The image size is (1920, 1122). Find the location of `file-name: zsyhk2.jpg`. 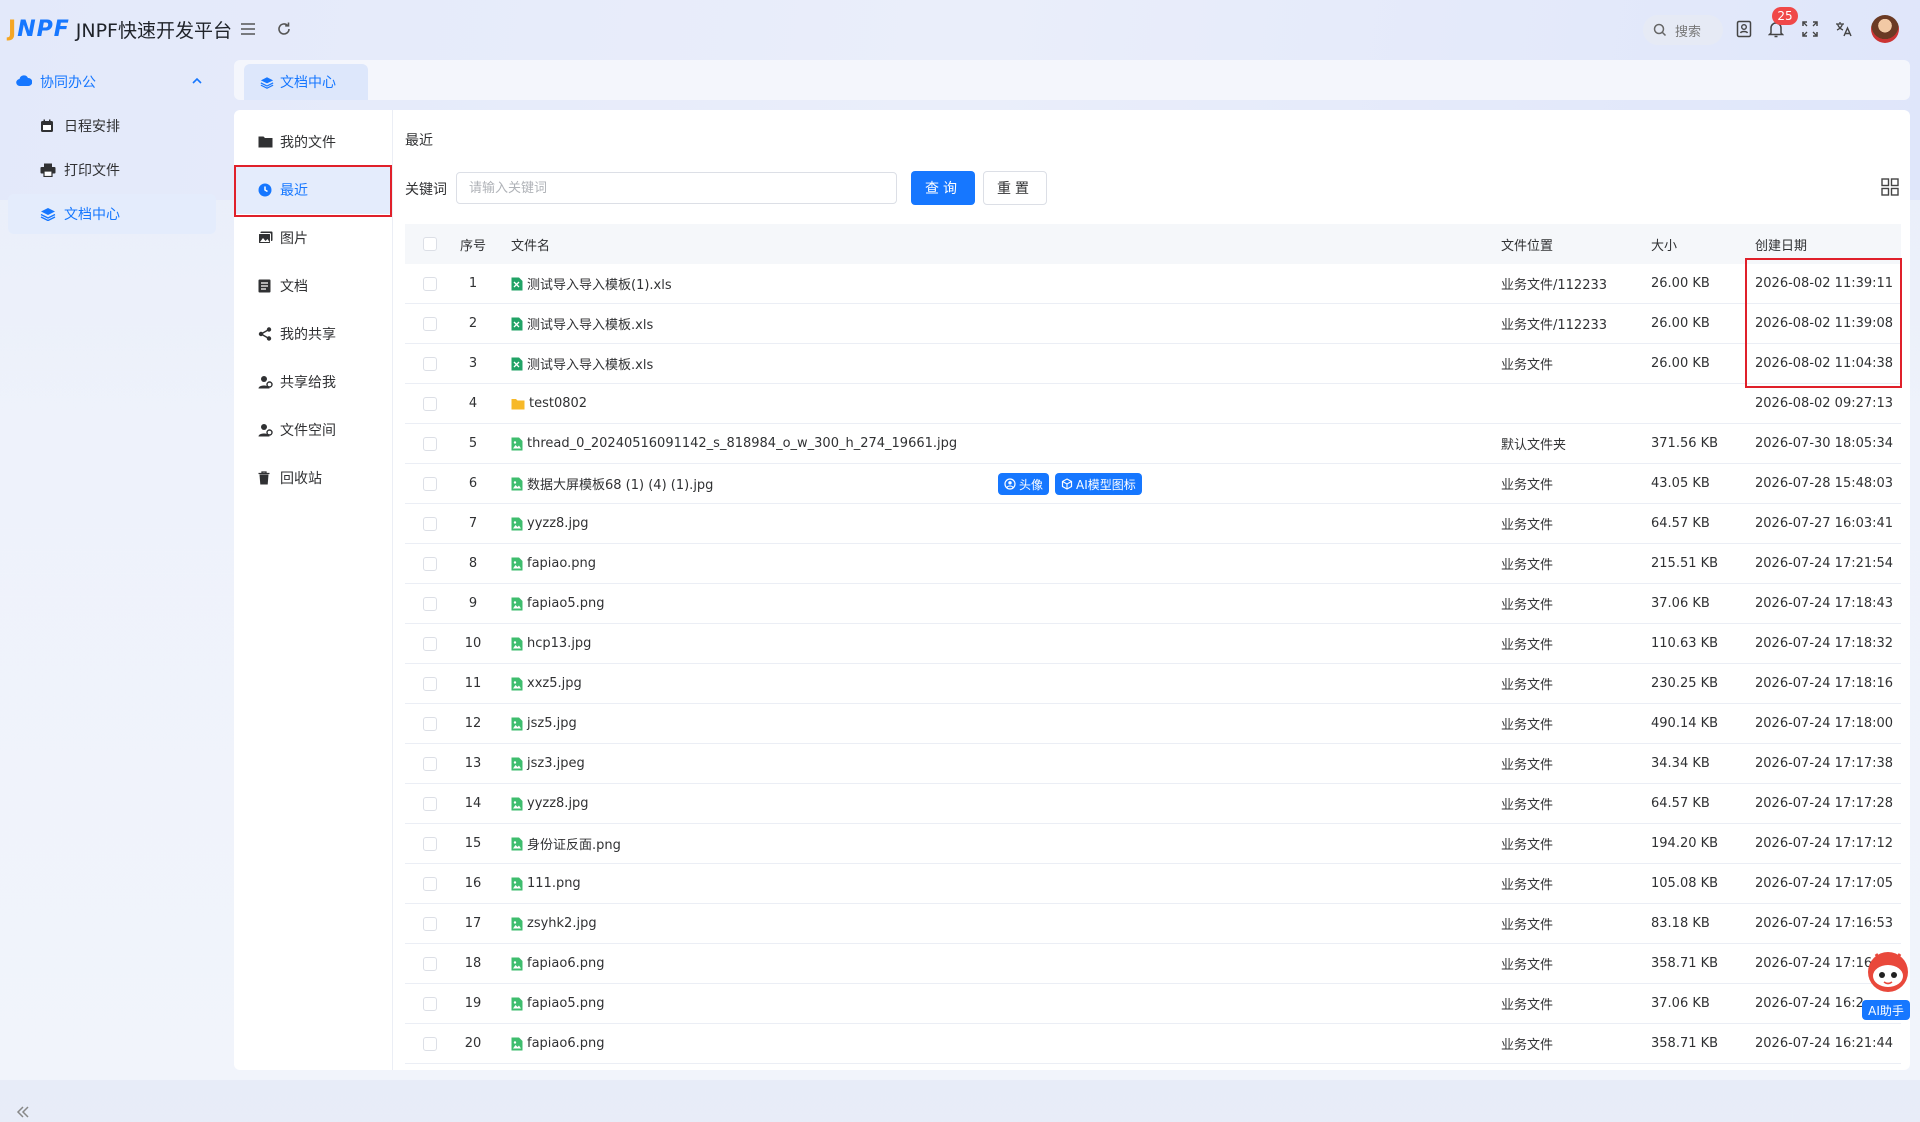

file-name: zsyhk2.jpg is located at coordinates (562, 923).